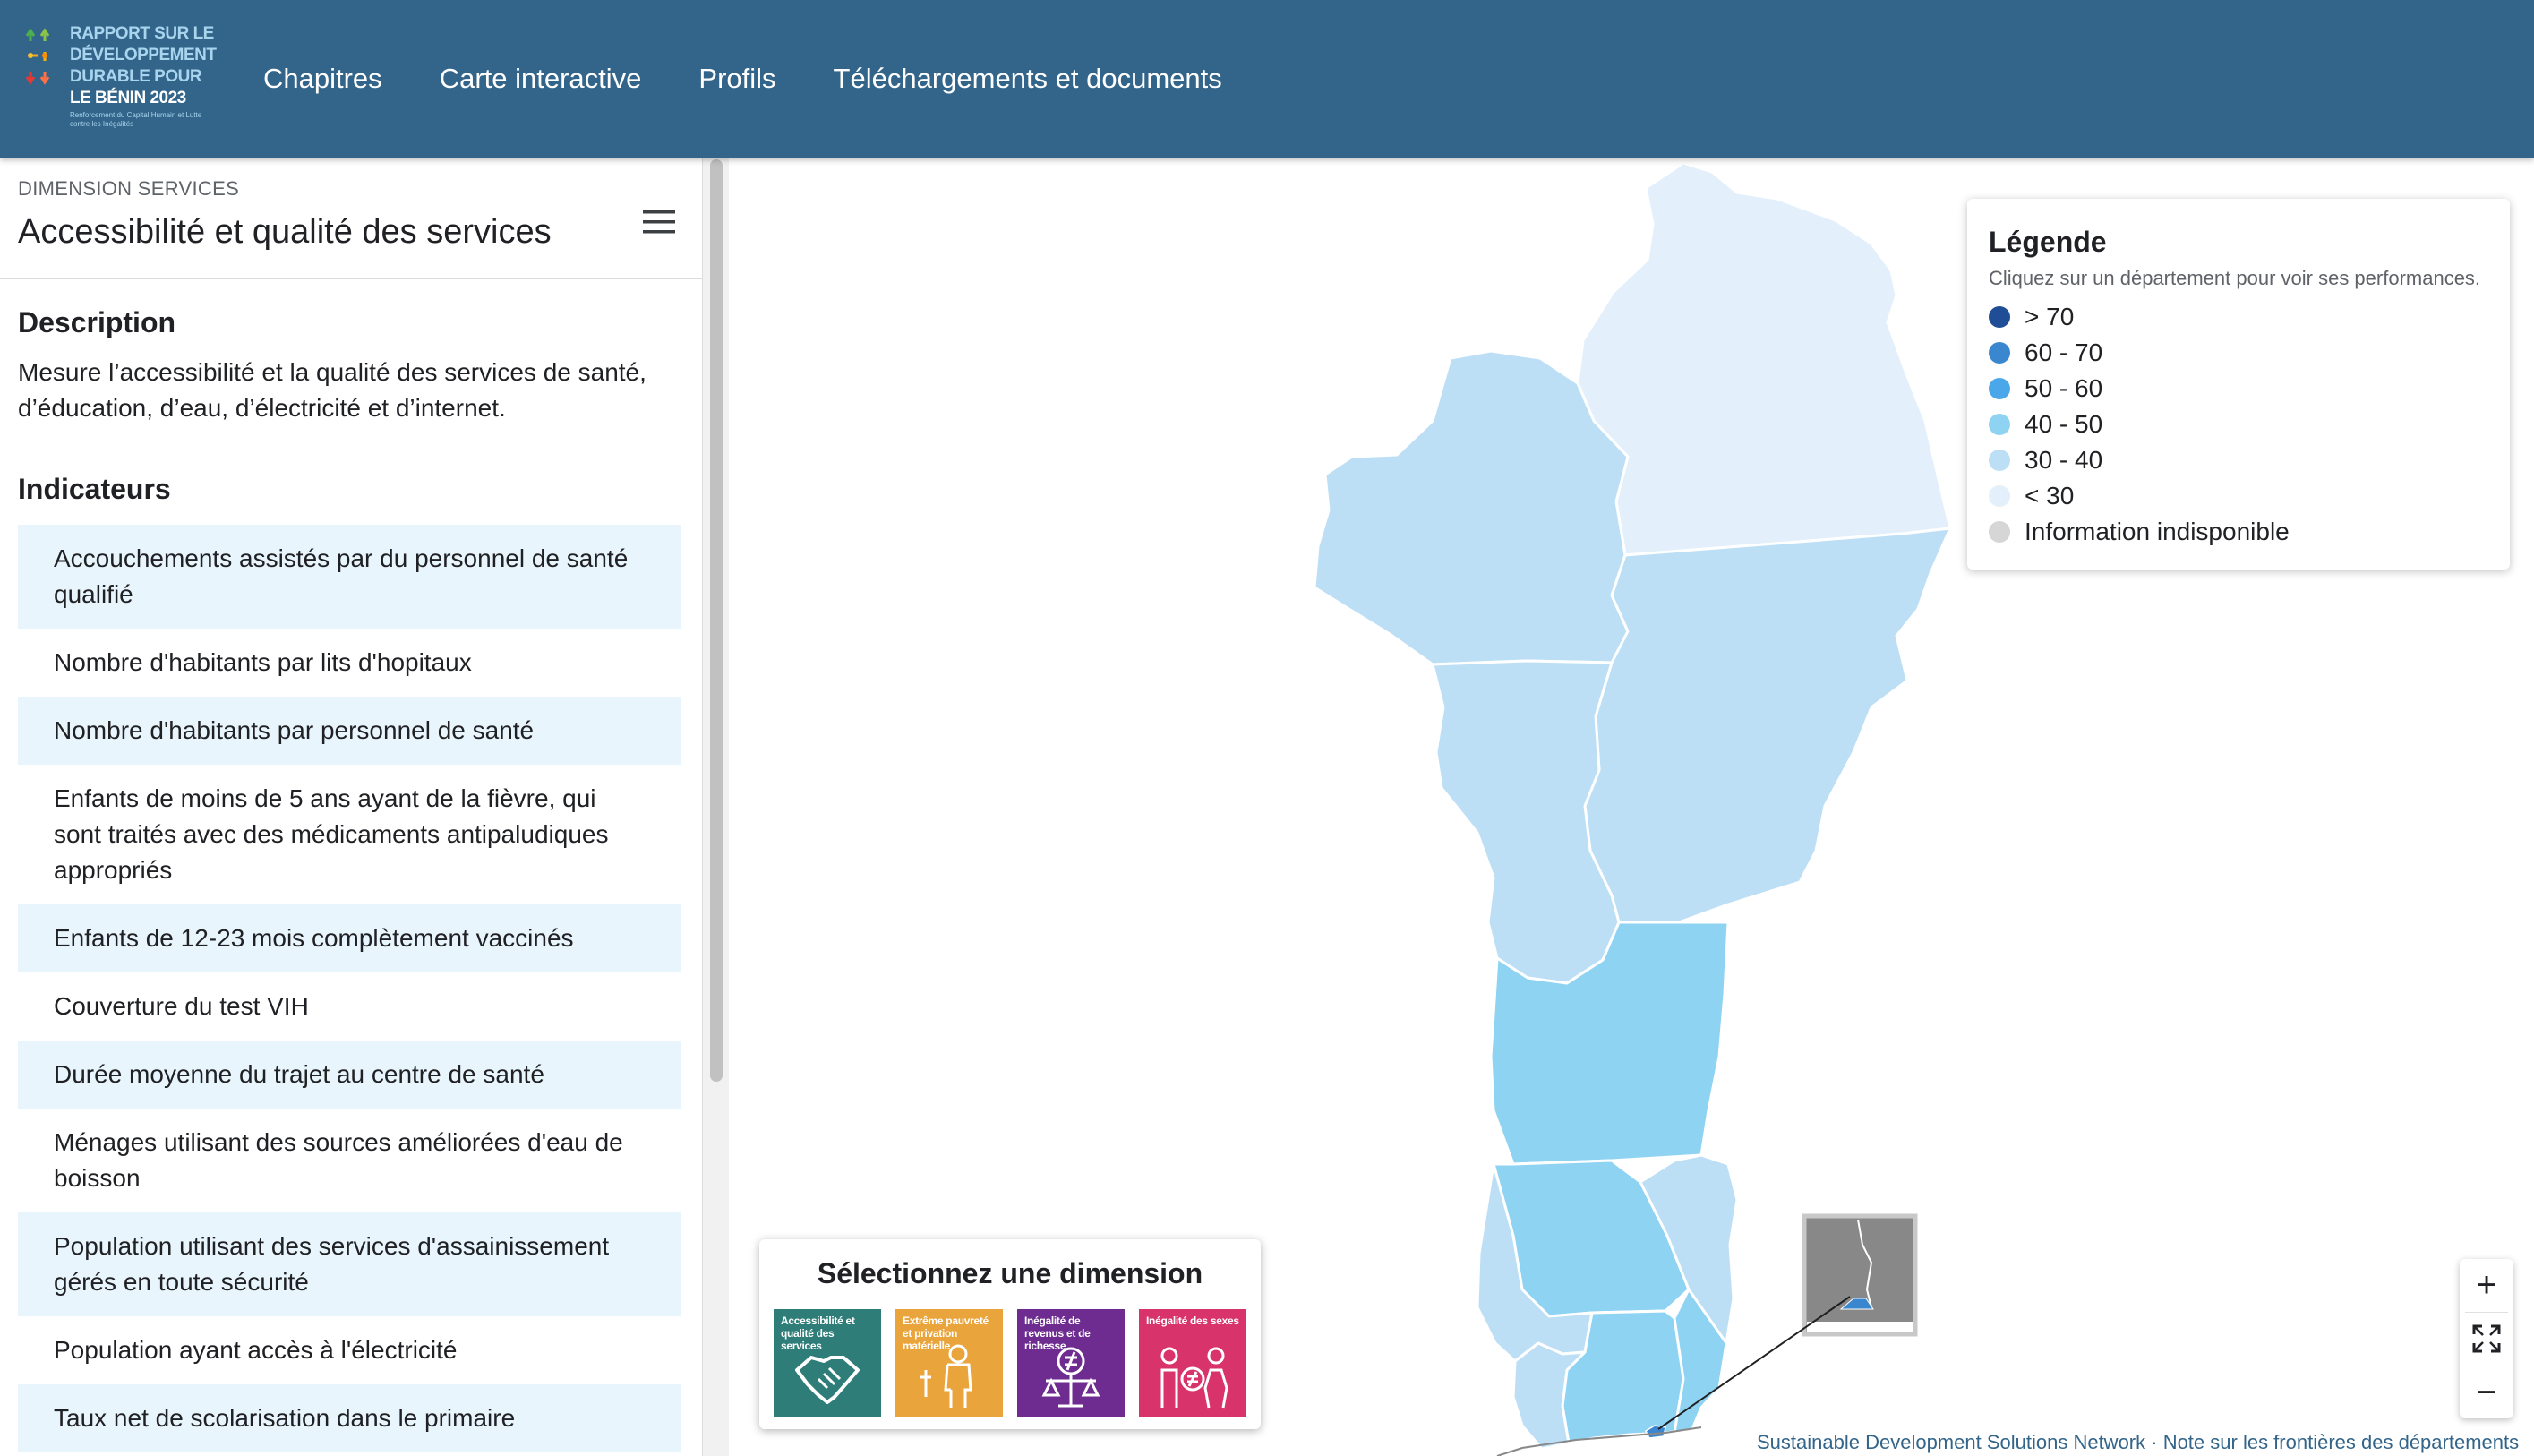 The width and height of the screenshot is (2534, 1456). What do you see at coordinates (94, 489) in the screenshot?
I see `indicators-heading: Indicateurs` at bounding box center [94, 489].